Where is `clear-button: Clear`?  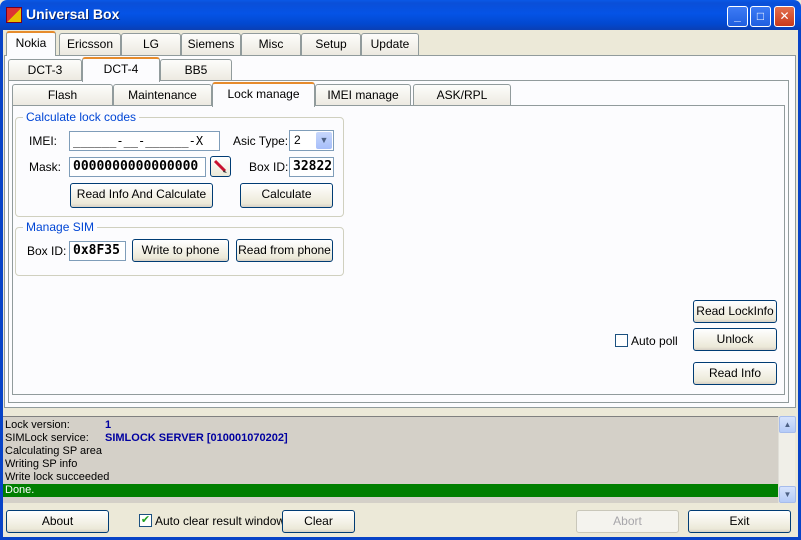 clear-button: Clear is located at coordinates (318, 521).